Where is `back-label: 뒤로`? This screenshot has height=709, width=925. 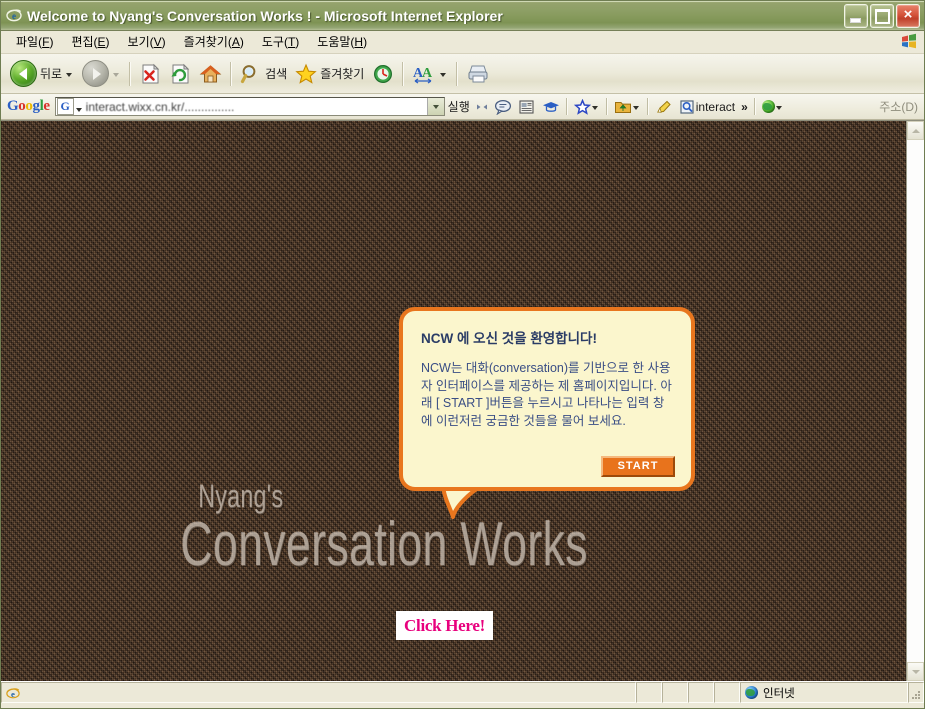
back-label: 뒤로 is located at coordinates (51, 74).